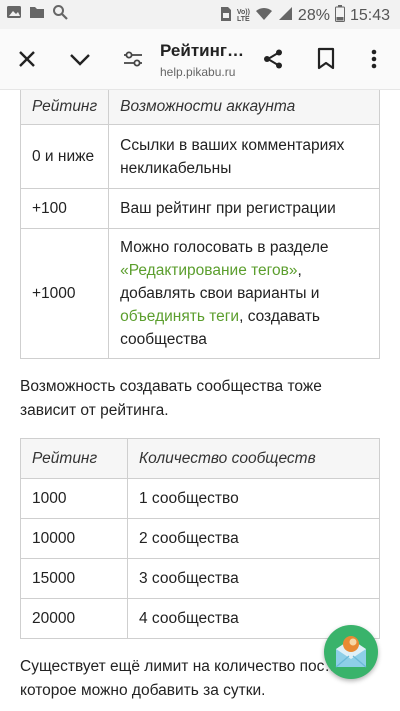  I want to click on cell-rating: 10000, so click(74, 538).